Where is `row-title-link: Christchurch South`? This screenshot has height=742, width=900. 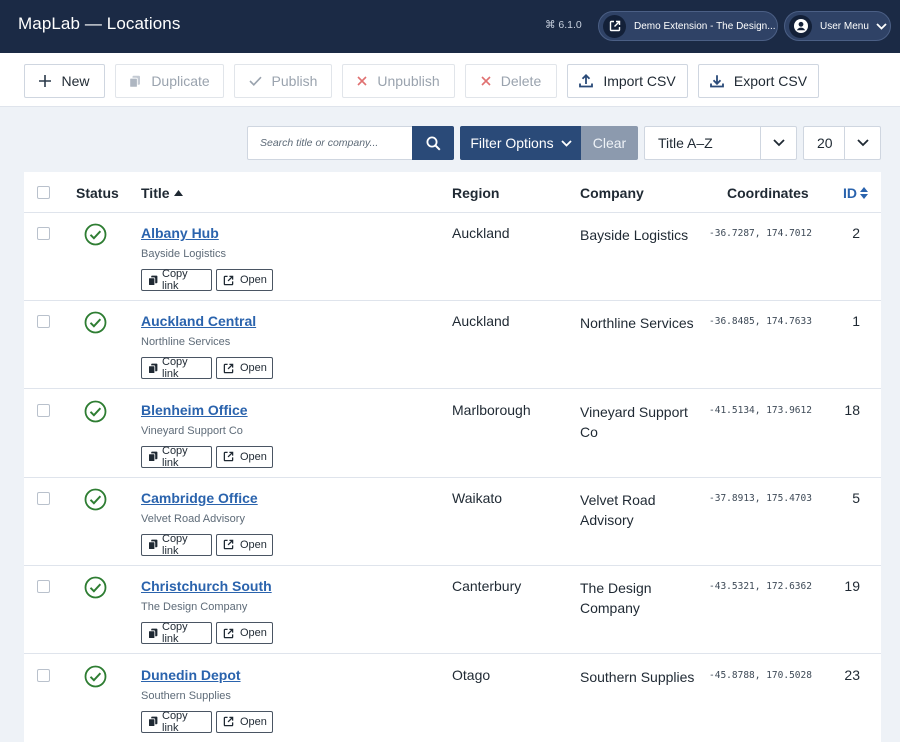
row-title-link: Christchurch South is located at coordinates (206, 586).